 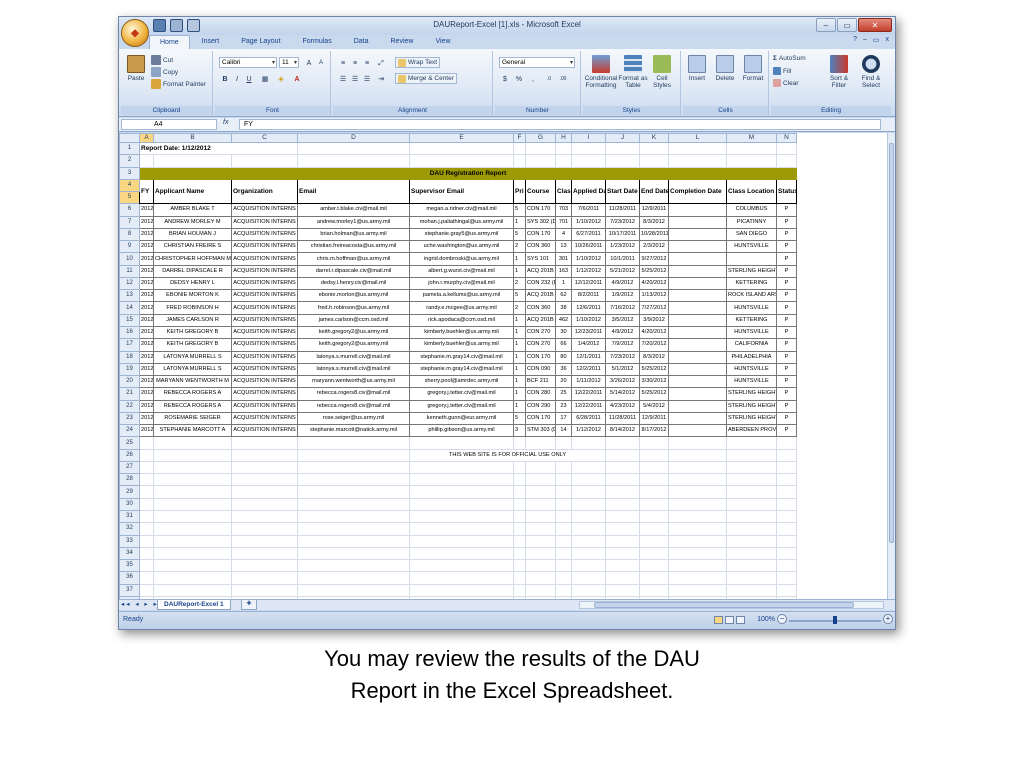 I want to click on name-box: A4, so click(x=169, y=124).